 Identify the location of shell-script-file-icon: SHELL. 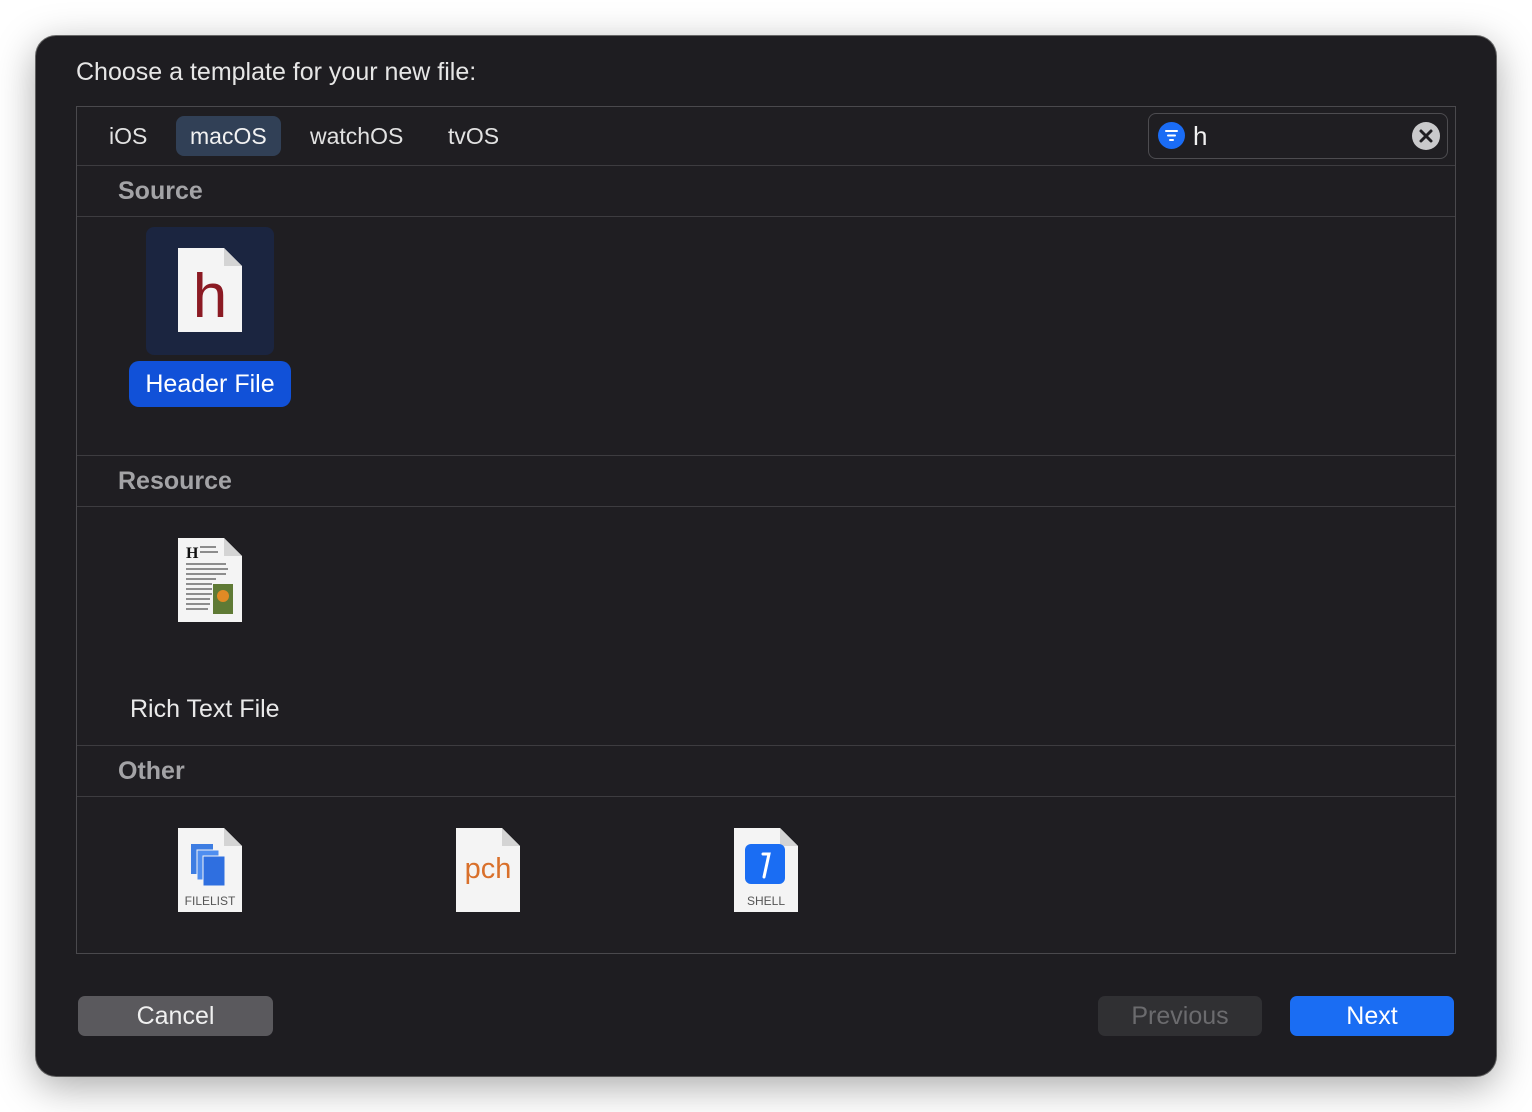
(766, 872).